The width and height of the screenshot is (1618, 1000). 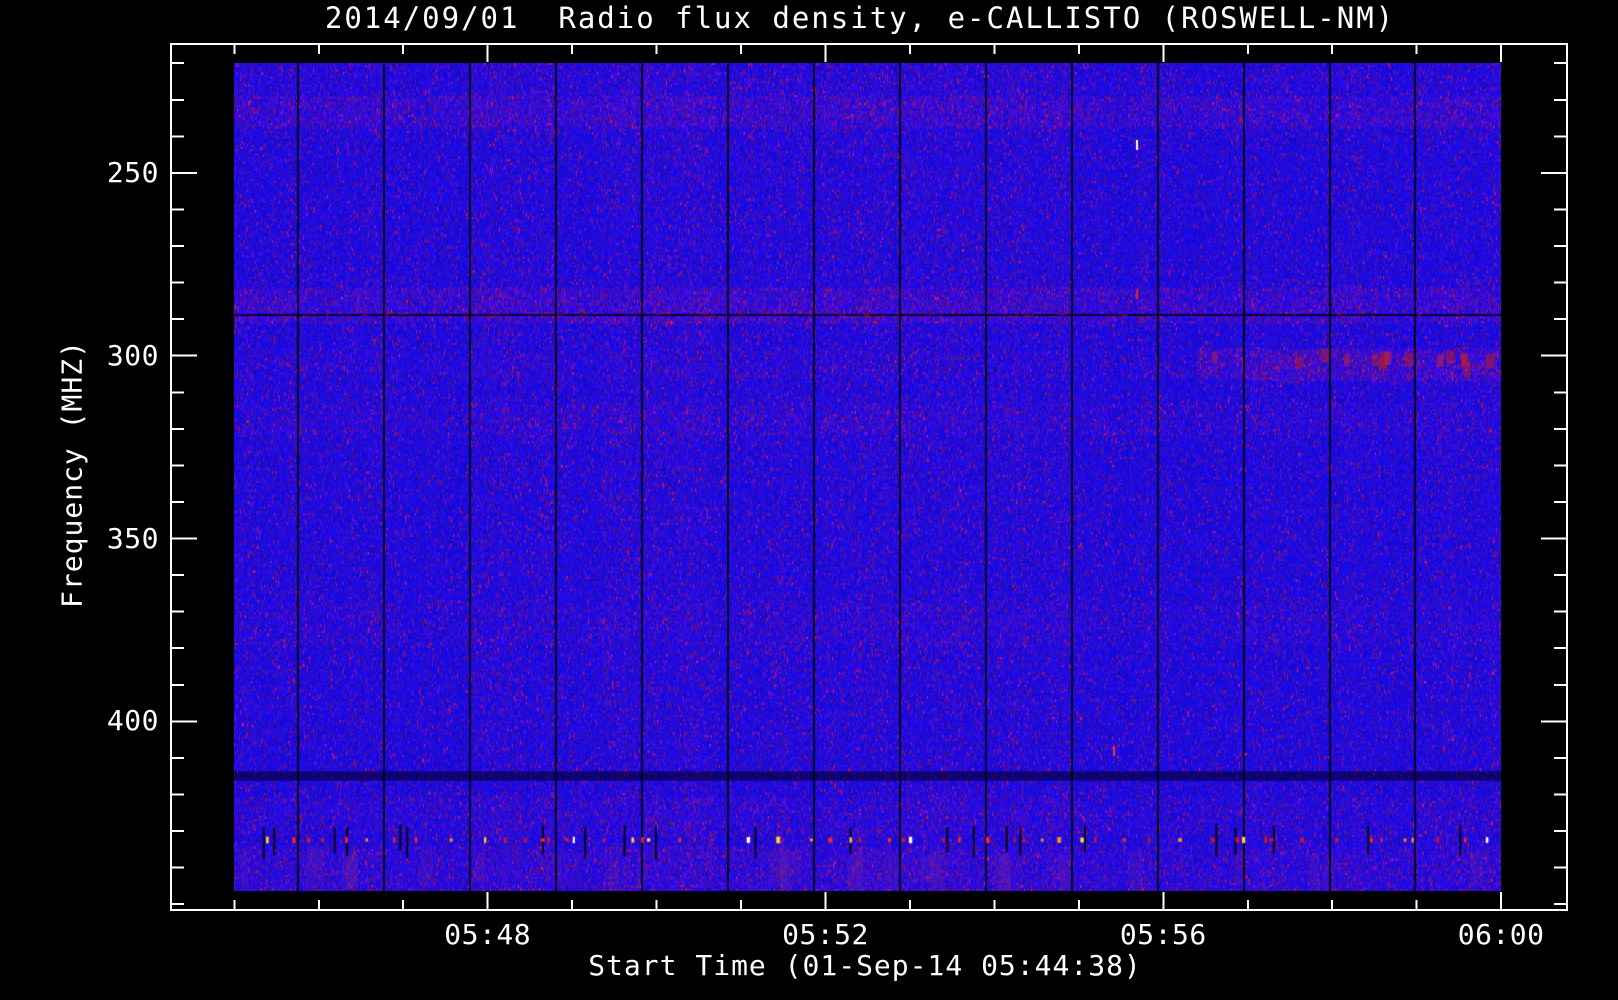 What do you see at coordinates (1501, 934) in the screenshot?
I see `x-tick-label: 06:00` at bounding box center [1501, 934].